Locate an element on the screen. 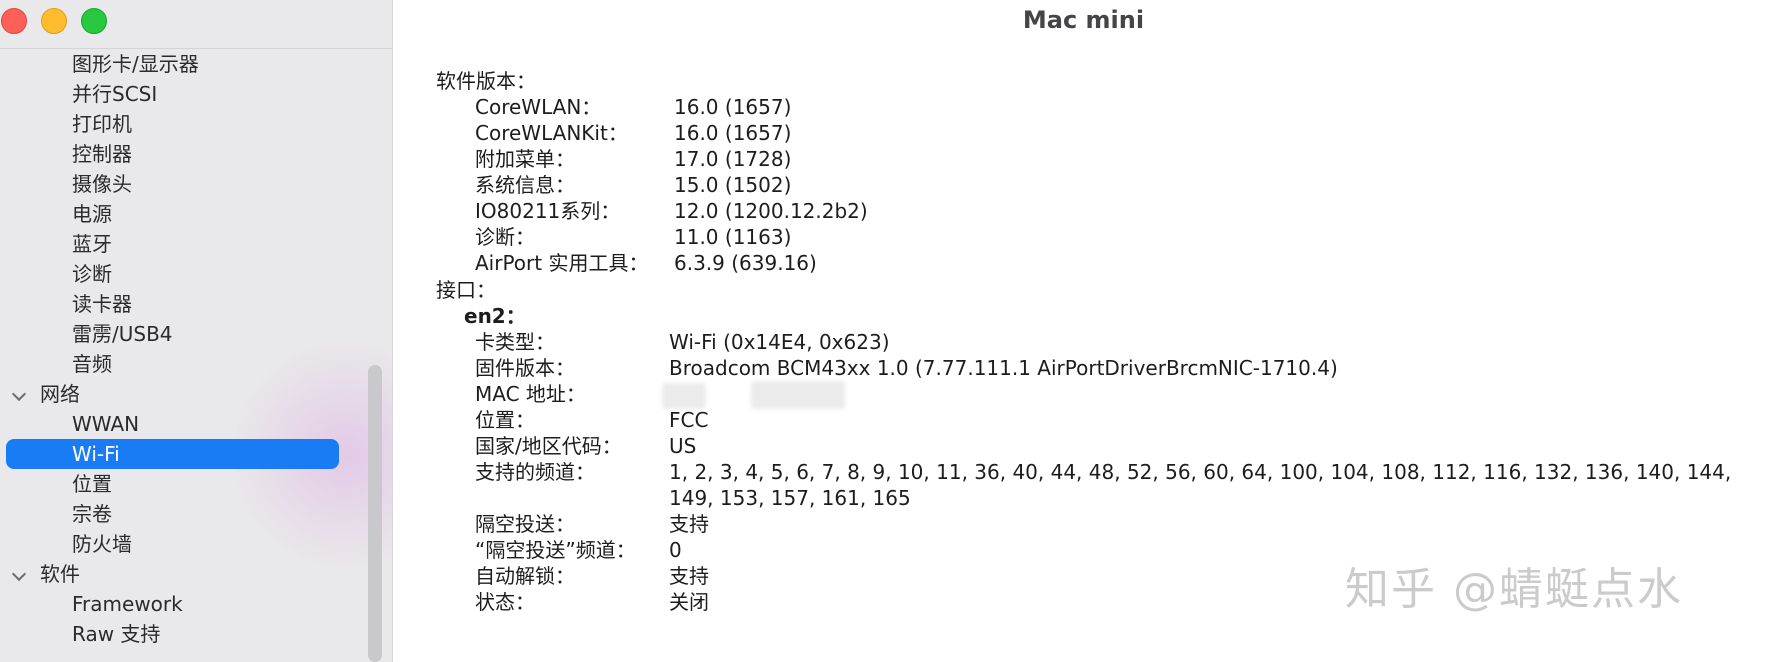 Image resolution: width=1774 pixels, height=662 pixels. sidebar-item-label: Framework is located at coordinates (127, 604).